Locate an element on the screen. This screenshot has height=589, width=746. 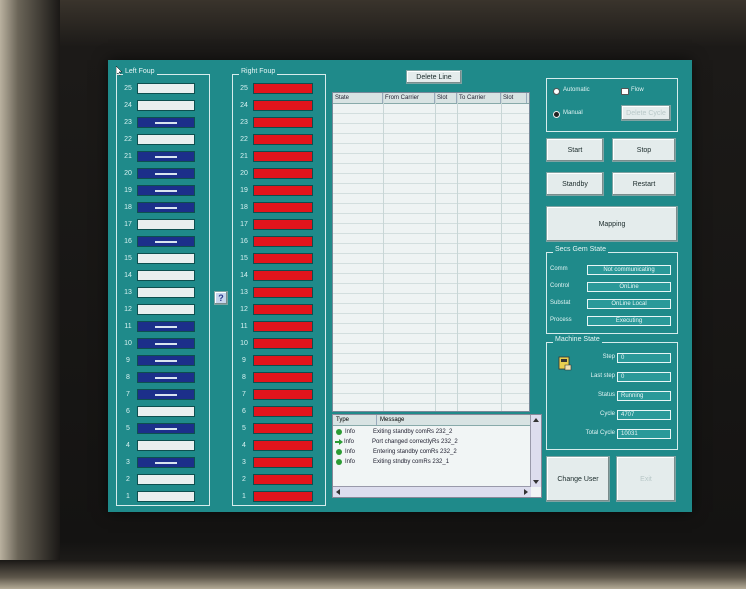
left-slot-row: 3 is located at coordinates (157, 462).